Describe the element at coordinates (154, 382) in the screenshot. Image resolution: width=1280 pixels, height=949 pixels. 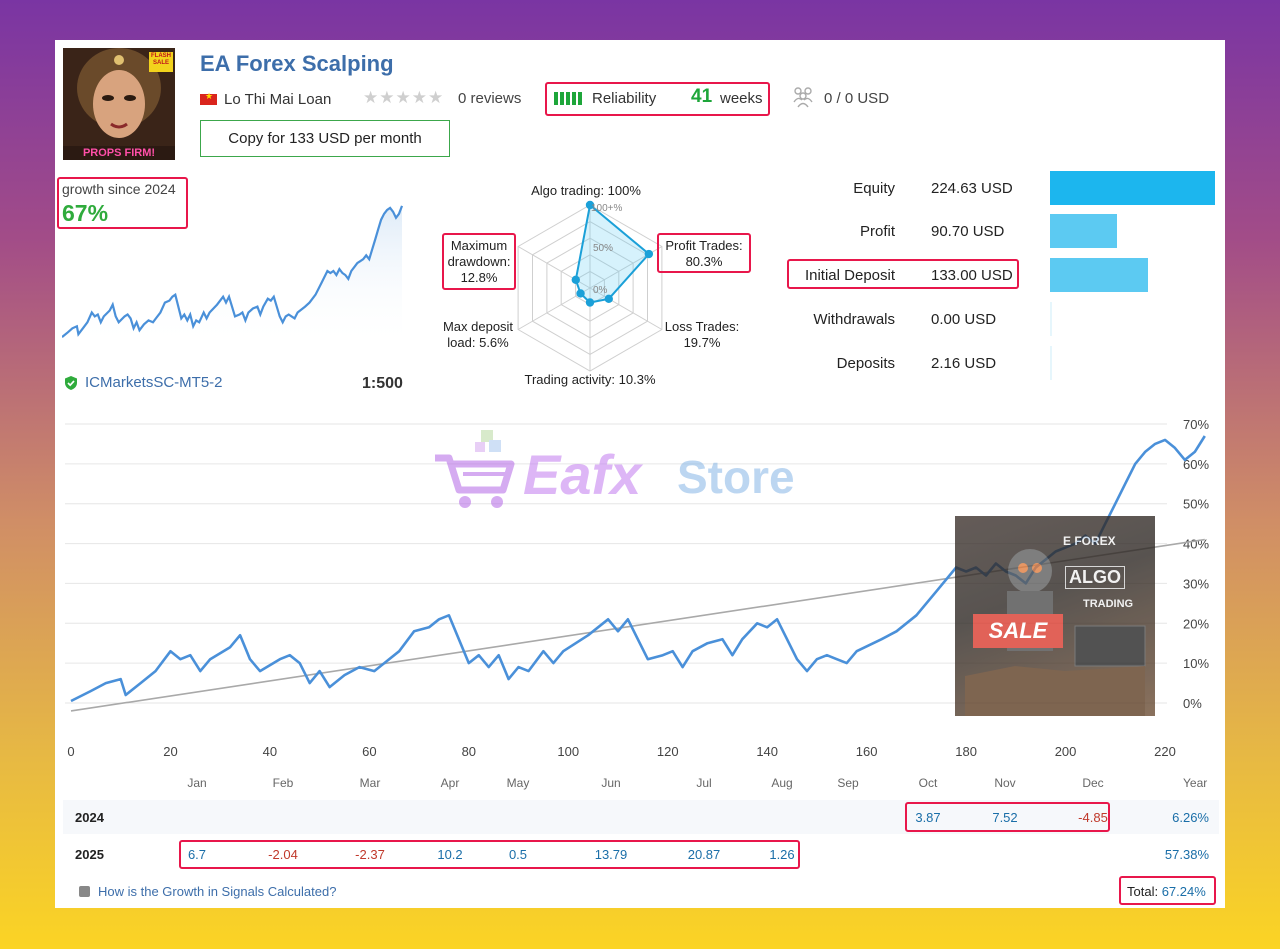
I see `broker-server-link: ICMarketsSC-MT5-2` at that location.